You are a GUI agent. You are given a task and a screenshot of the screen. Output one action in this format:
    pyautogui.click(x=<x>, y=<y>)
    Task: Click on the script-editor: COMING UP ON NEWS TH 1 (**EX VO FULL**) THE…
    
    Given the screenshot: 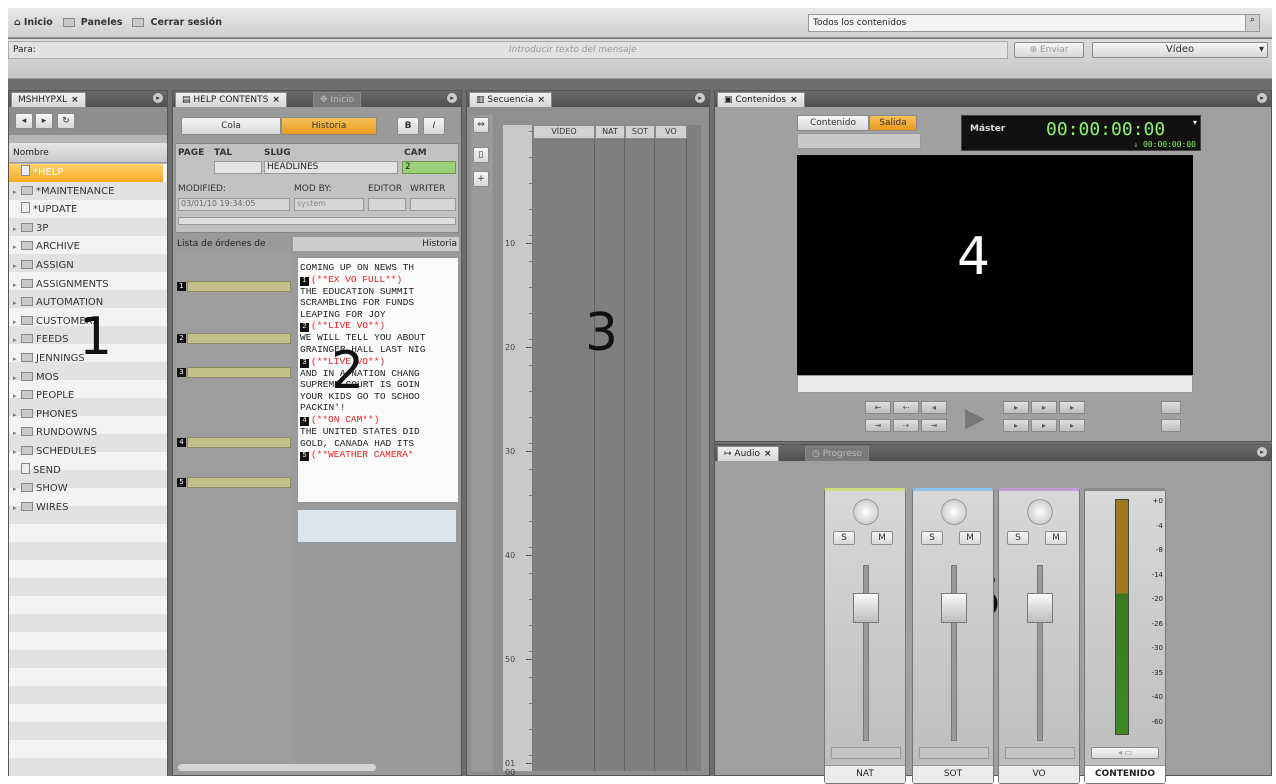 What is the action you would take?
    pyautogui.click(x=378, y=380)
    